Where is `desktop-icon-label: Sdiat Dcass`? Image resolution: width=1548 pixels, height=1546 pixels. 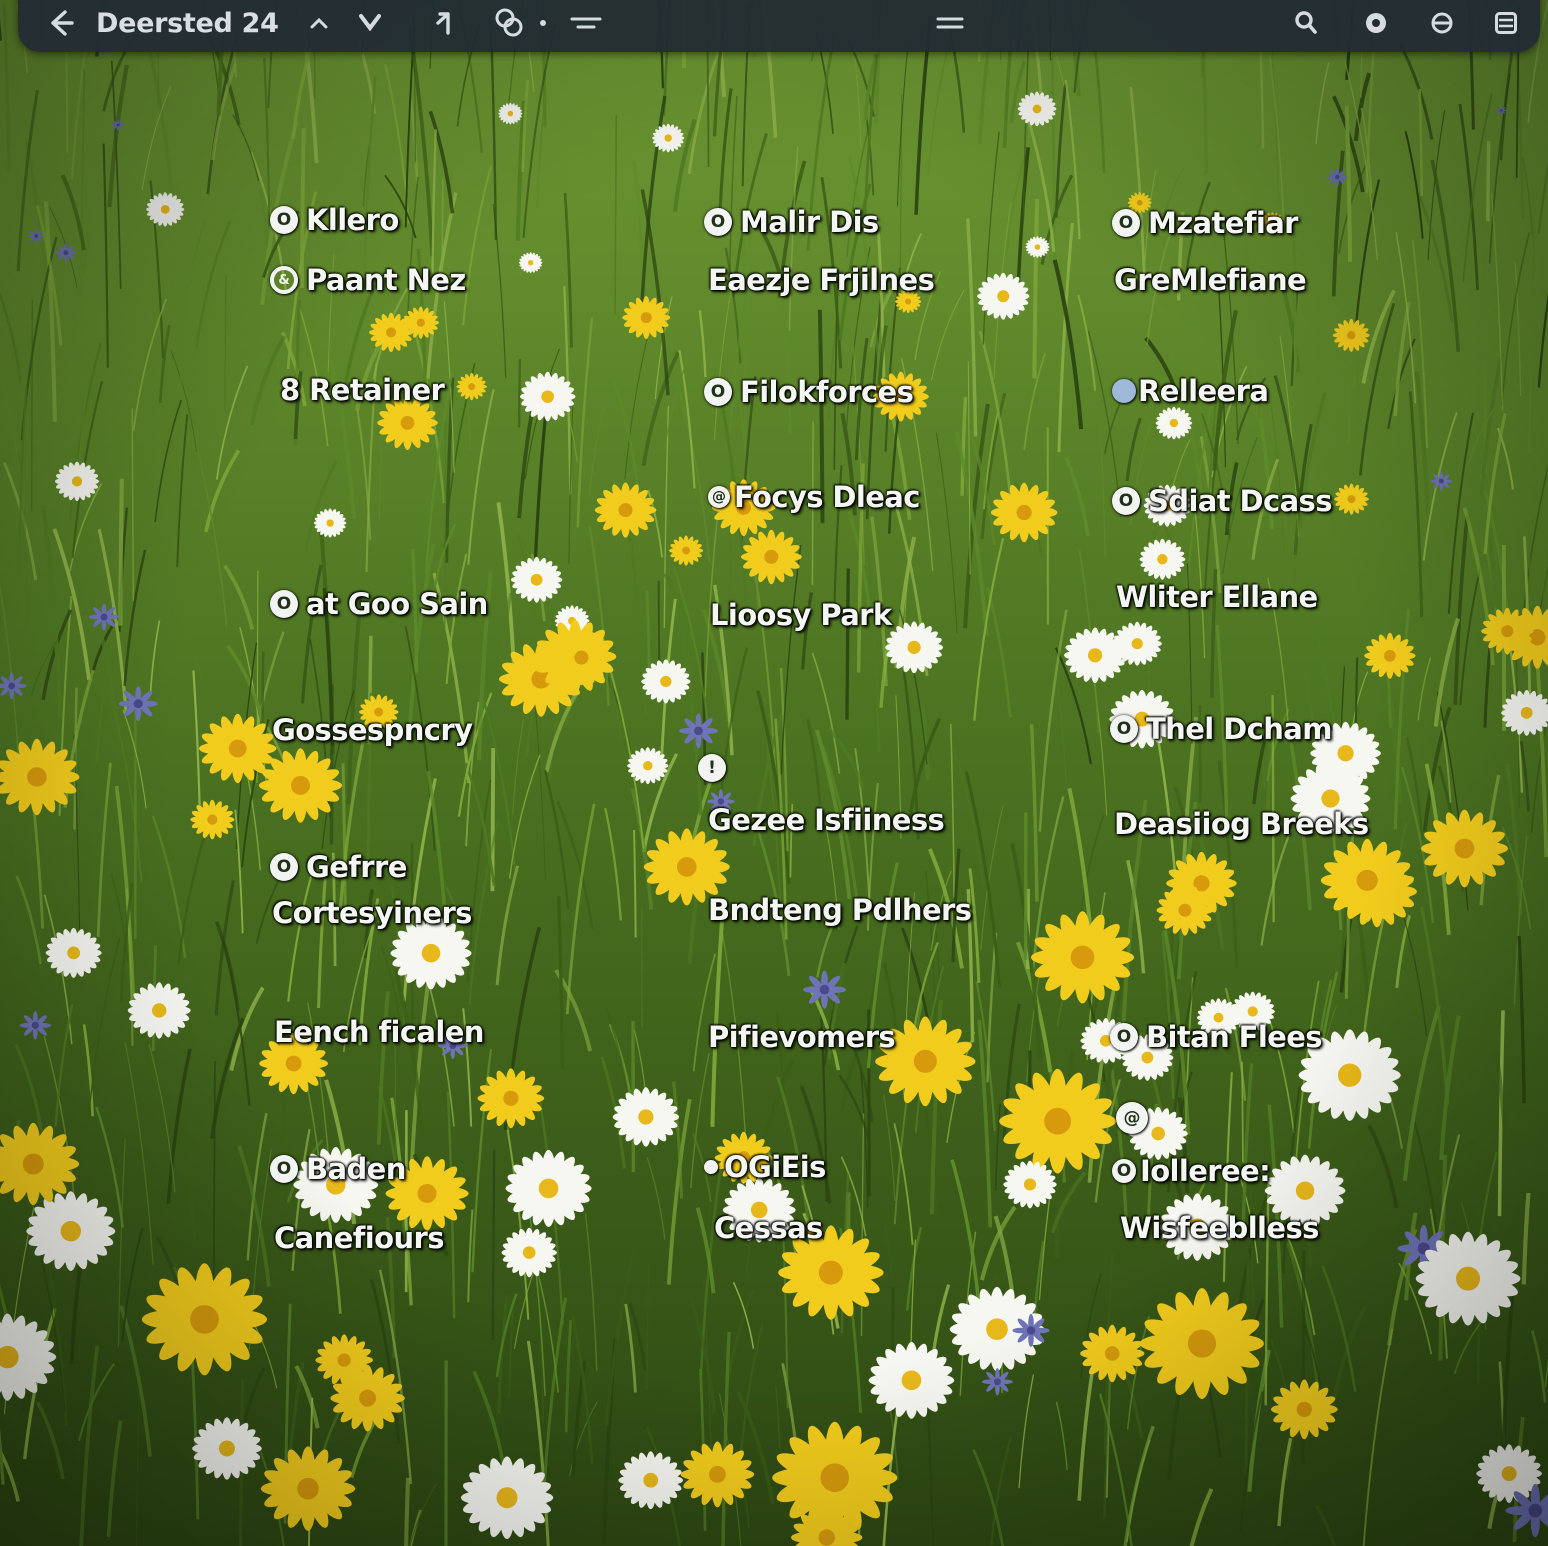
desktop-icon-label: Sdiat Dcass is located at coordinates (1240, 501).